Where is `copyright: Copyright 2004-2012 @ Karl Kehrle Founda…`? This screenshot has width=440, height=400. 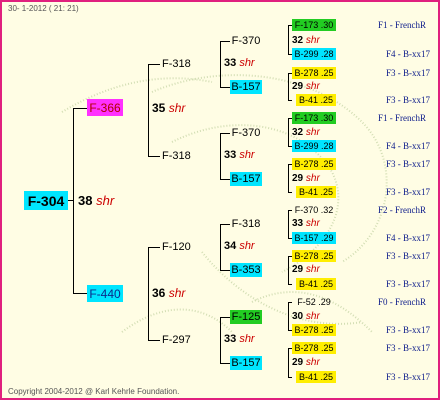
copyright: Copyright 2004-2012 @ Karl Kehrle Founda… is located at coordinates (94, 391).